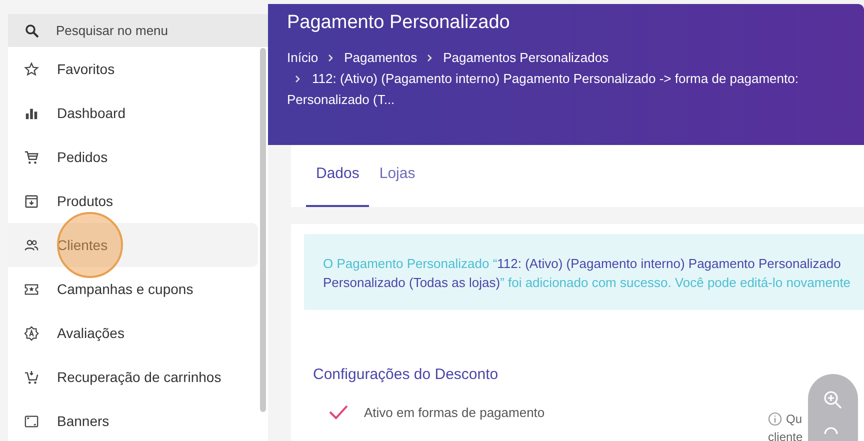  Describe the element at coordinates (338, 183) in the screenshot. I see `tab: Dados` at that location.